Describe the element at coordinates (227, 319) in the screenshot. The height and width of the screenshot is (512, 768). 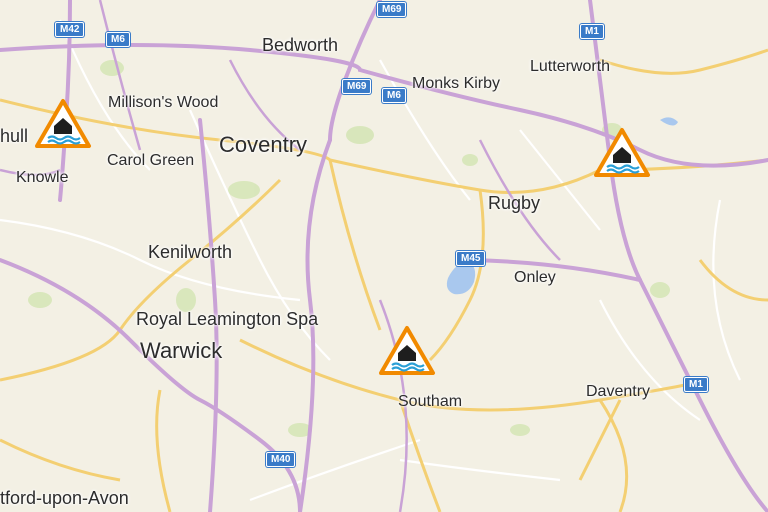
I see `place-label-royal-leamington-spa: Royal Leamington Spa` at that location.